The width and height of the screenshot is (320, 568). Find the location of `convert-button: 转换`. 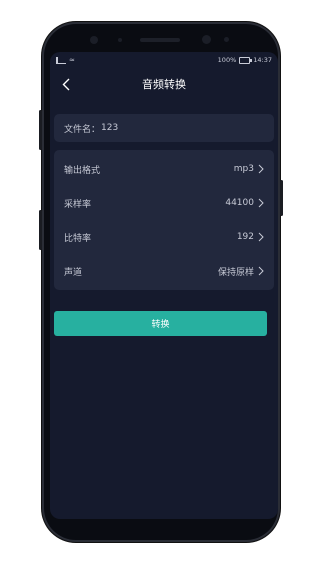

convert-button: 转换 is located at coordinates (160, 323).